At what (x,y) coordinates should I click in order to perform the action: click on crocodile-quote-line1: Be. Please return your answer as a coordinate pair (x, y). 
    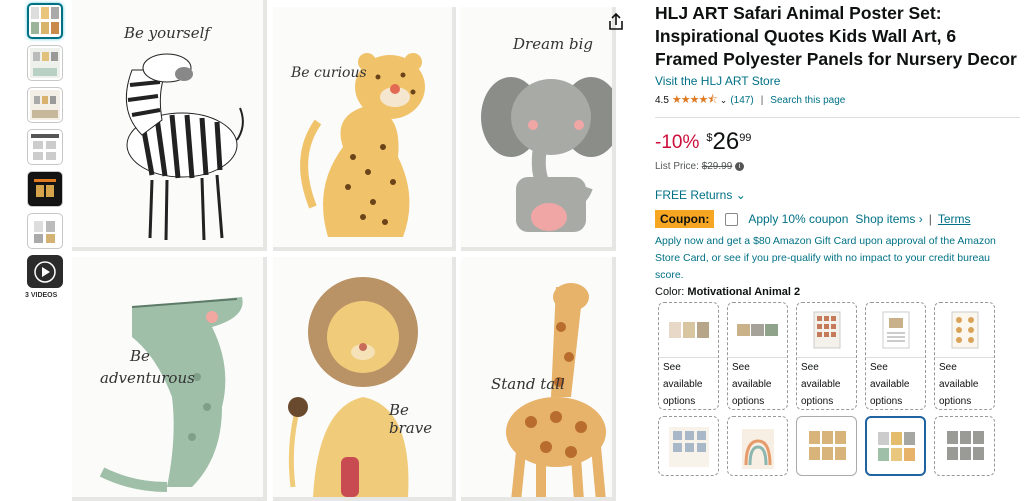
    Looking at the image, I should click on (140, 356).